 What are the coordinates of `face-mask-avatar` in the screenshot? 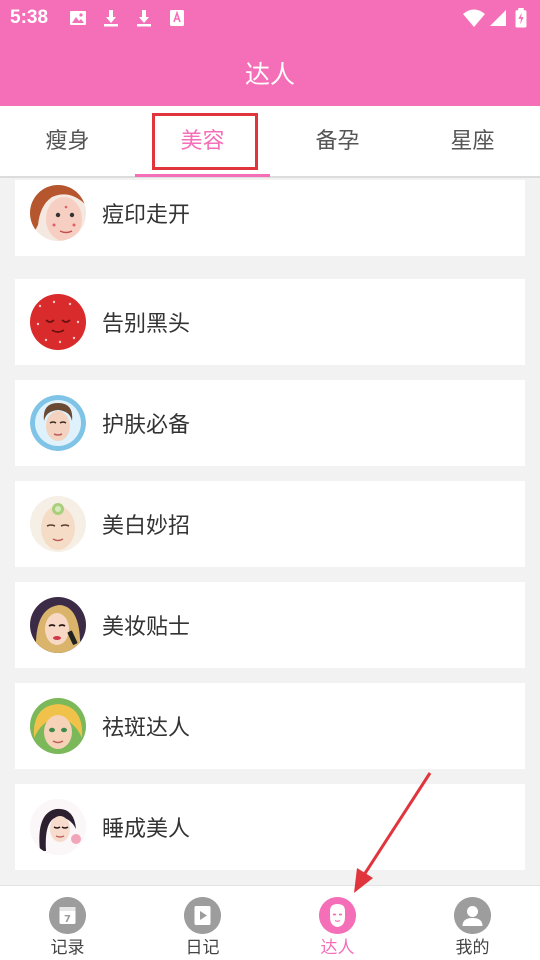 It's located at (58, 524).